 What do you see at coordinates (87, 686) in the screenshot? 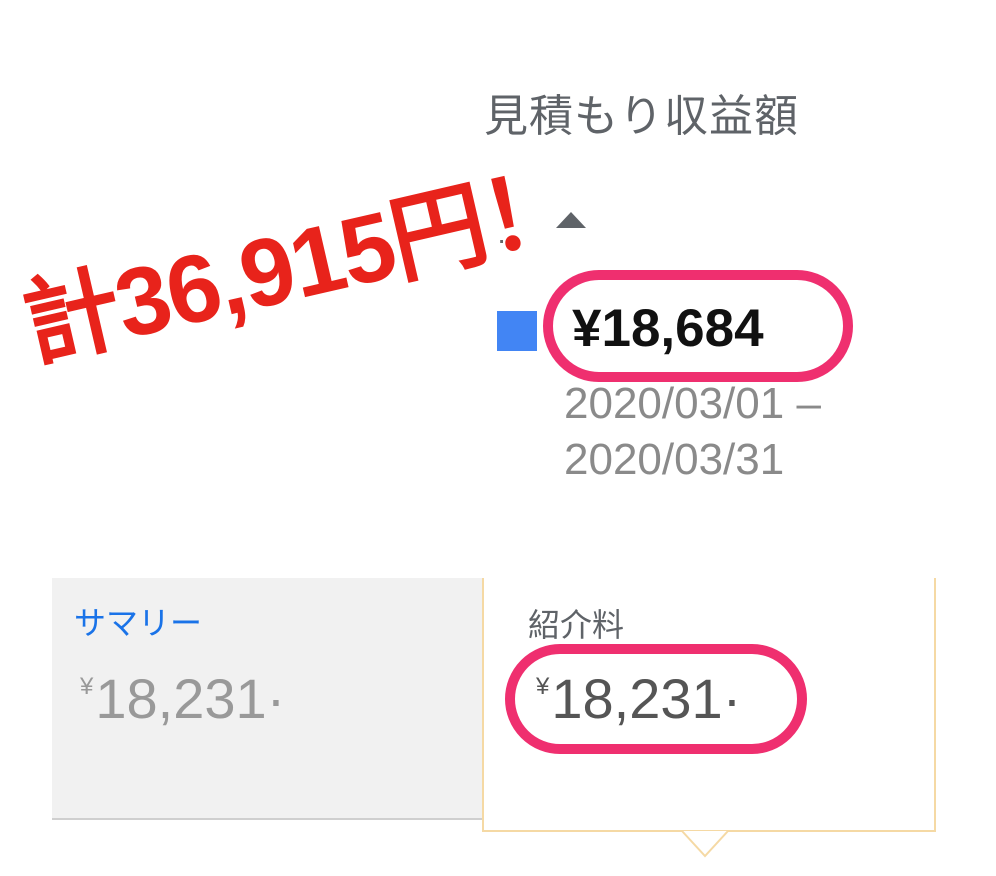
I see `summary-currency: ¥` at bounding box center [87, 686].